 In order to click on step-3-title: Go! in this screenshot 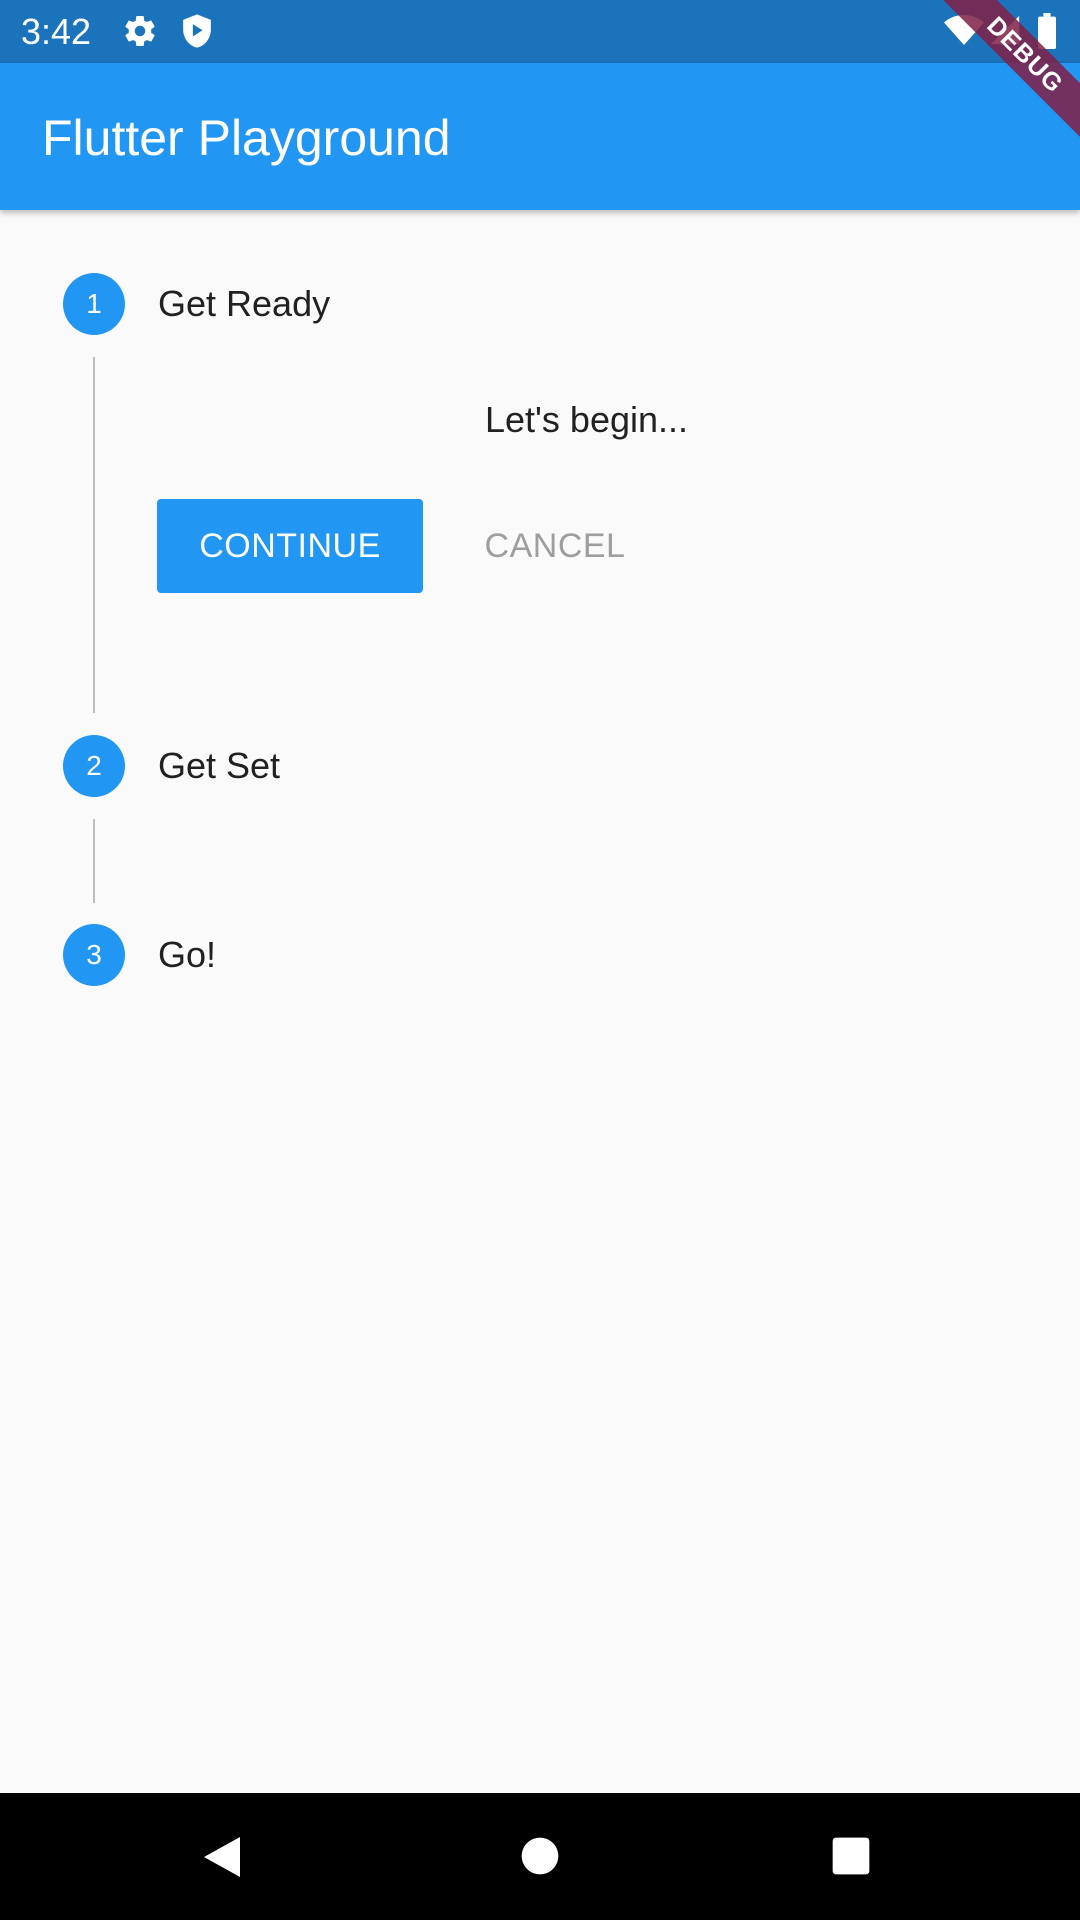, I will do `click(187, 955)`.